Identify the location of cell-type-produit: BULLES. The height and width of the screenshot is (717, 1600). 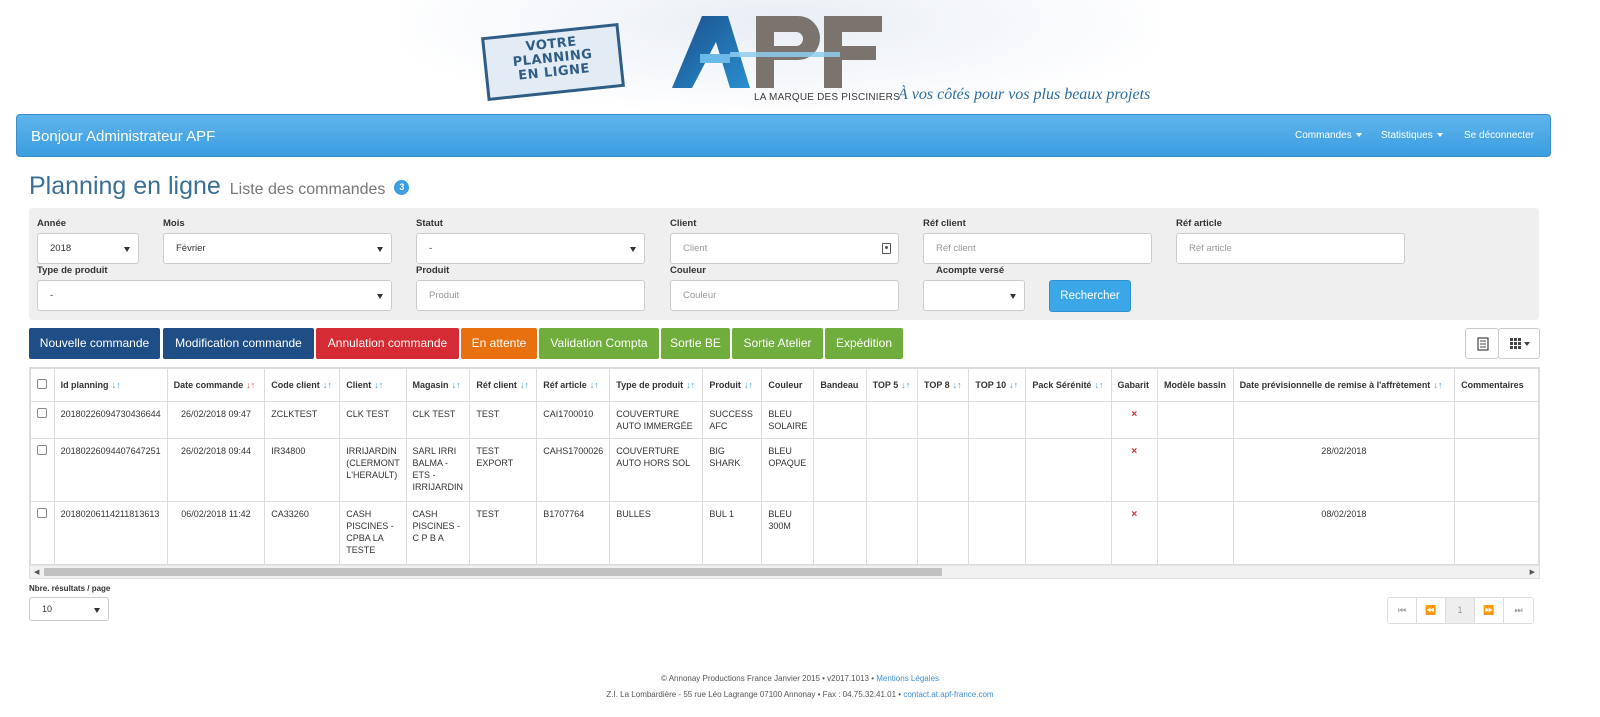
(656, 533).